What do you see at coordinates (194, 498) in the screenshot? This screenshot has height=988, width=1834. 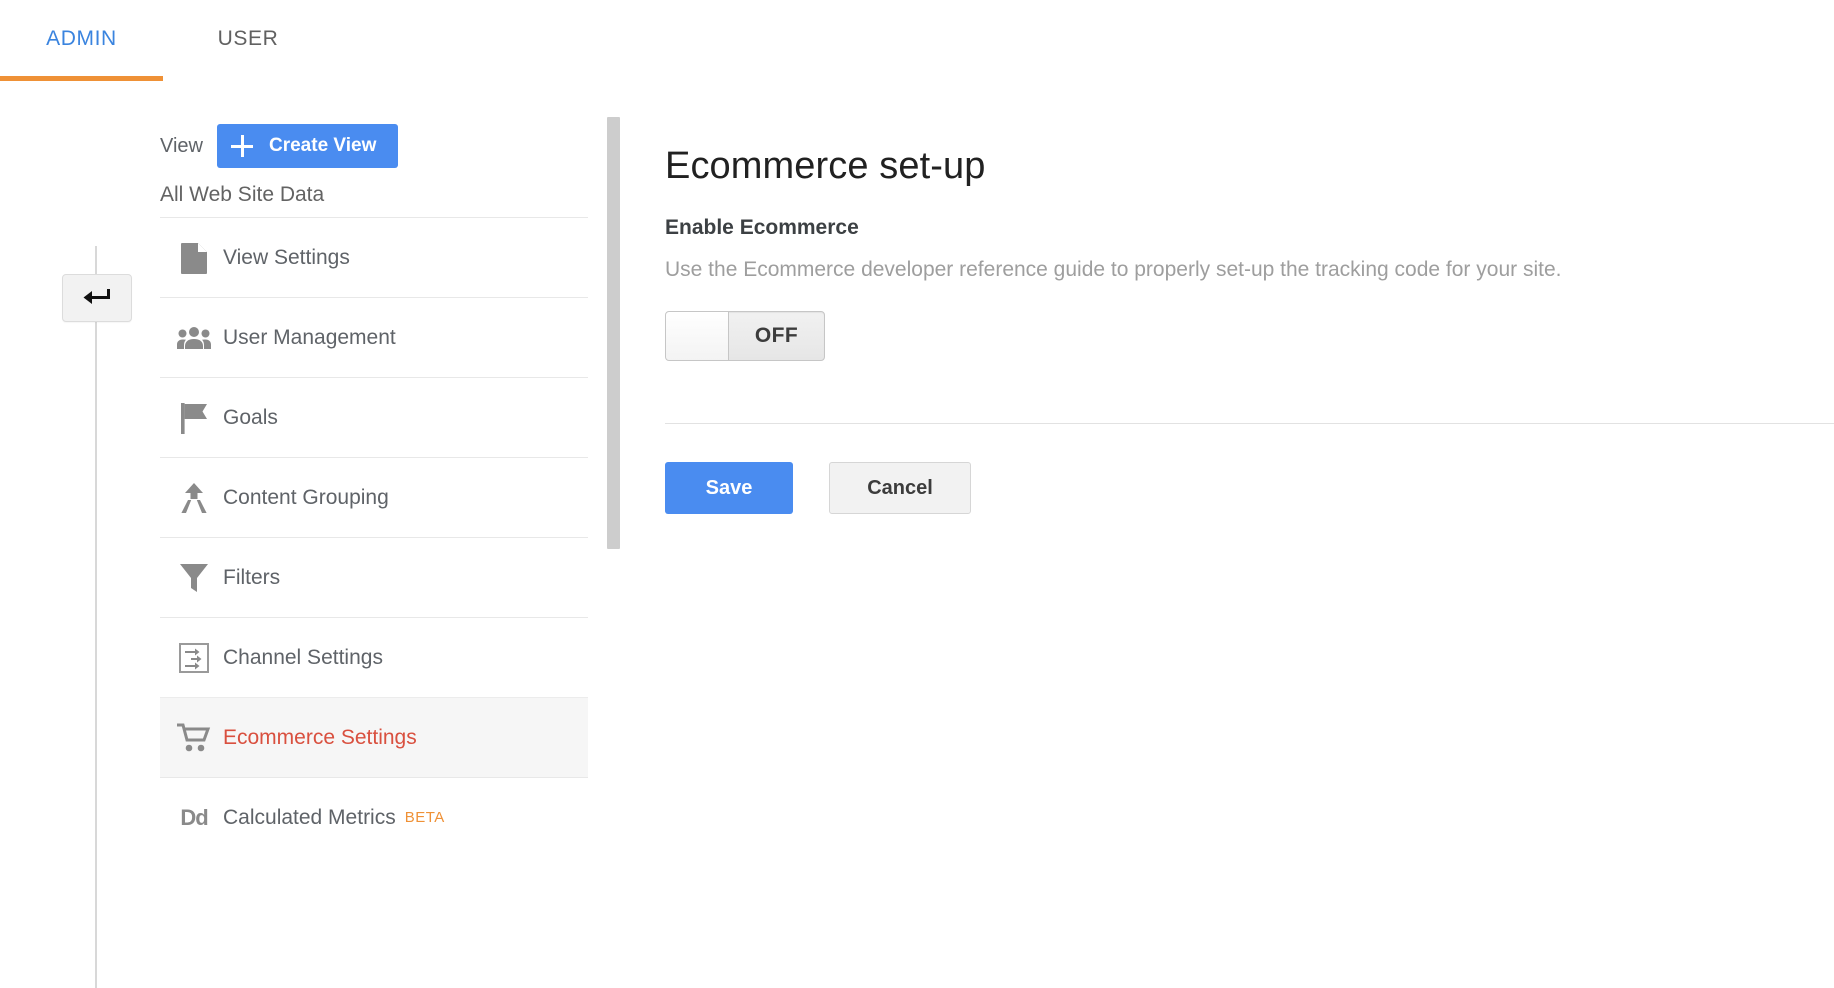 I see `content-grouping-icon` at bounding box center [194, 498].